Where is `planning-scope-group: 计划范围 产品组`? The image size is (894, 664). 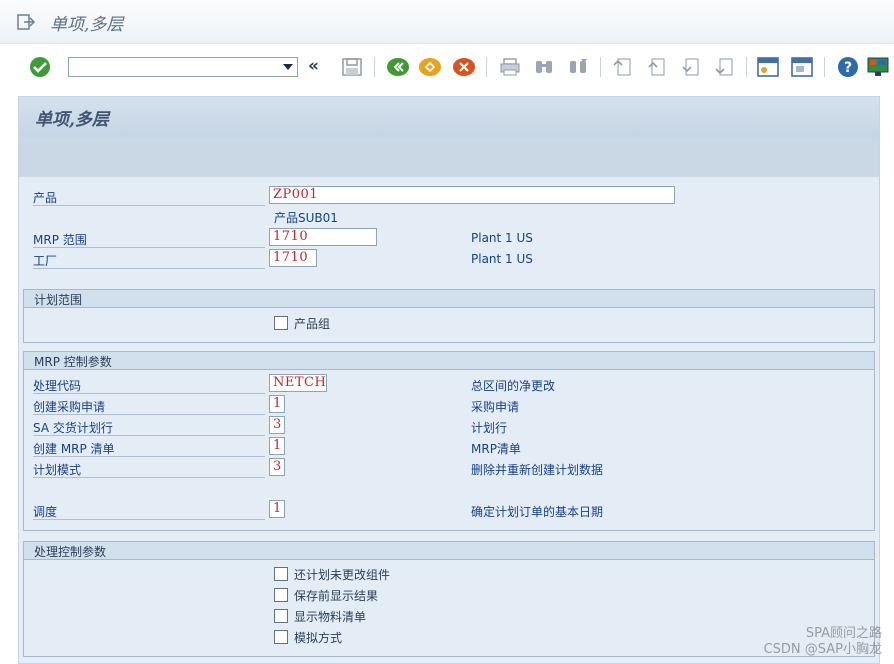
planning-scope-group: 计划范围 产品组 is located at coordinates (449, 316).